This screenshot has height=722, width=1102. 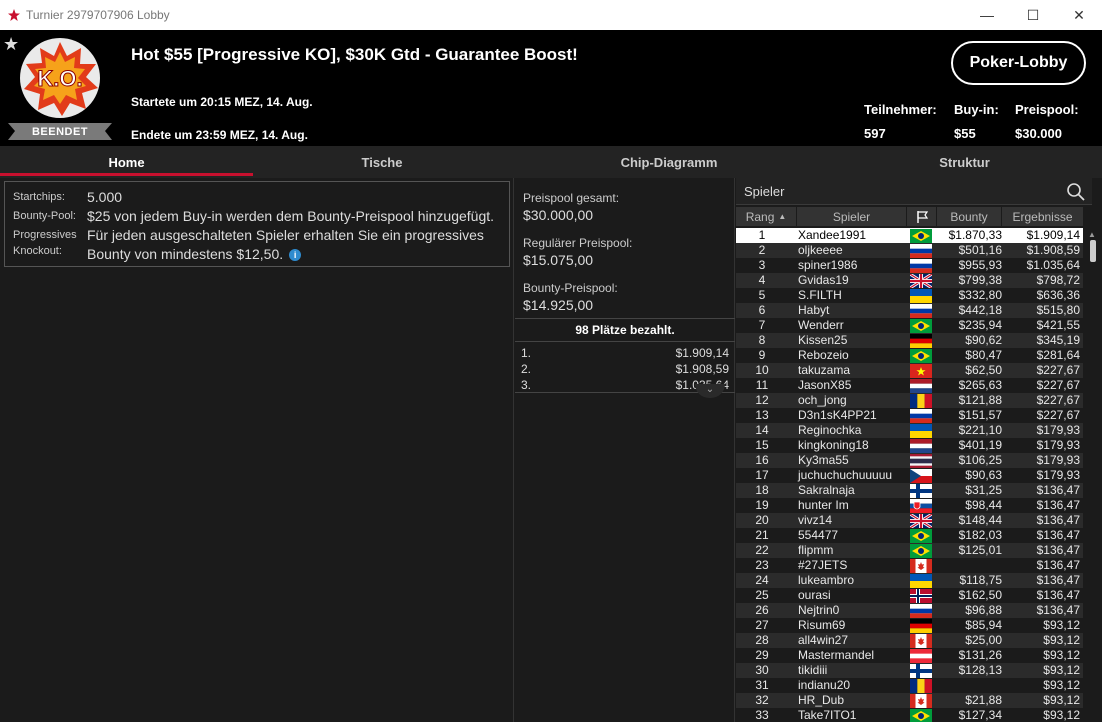 I want to click on table-row: 3 spiner1986 $955,93 $1.035,64, so click(x=909, y=265).